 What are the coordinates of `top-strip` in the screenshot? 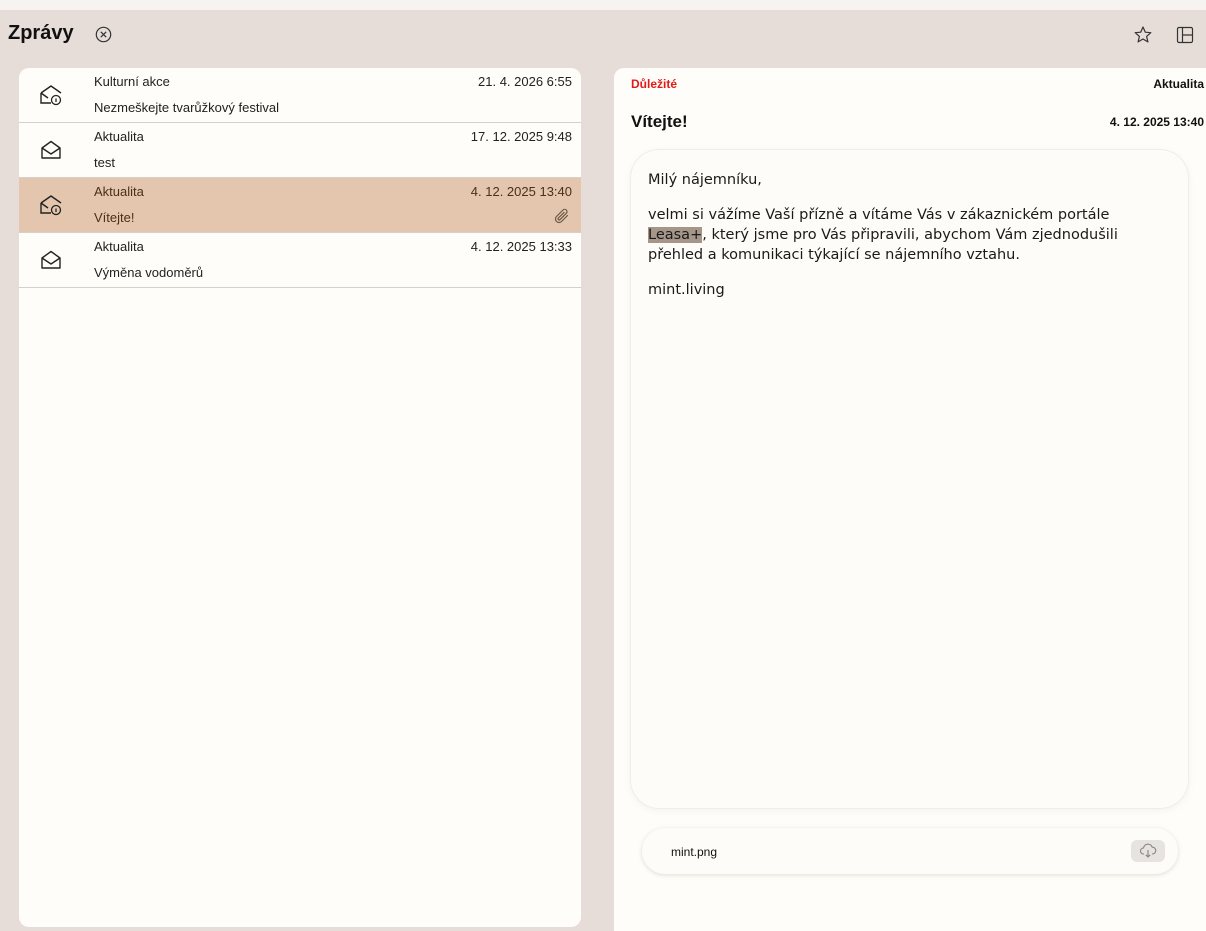 It's located at (603, 5).